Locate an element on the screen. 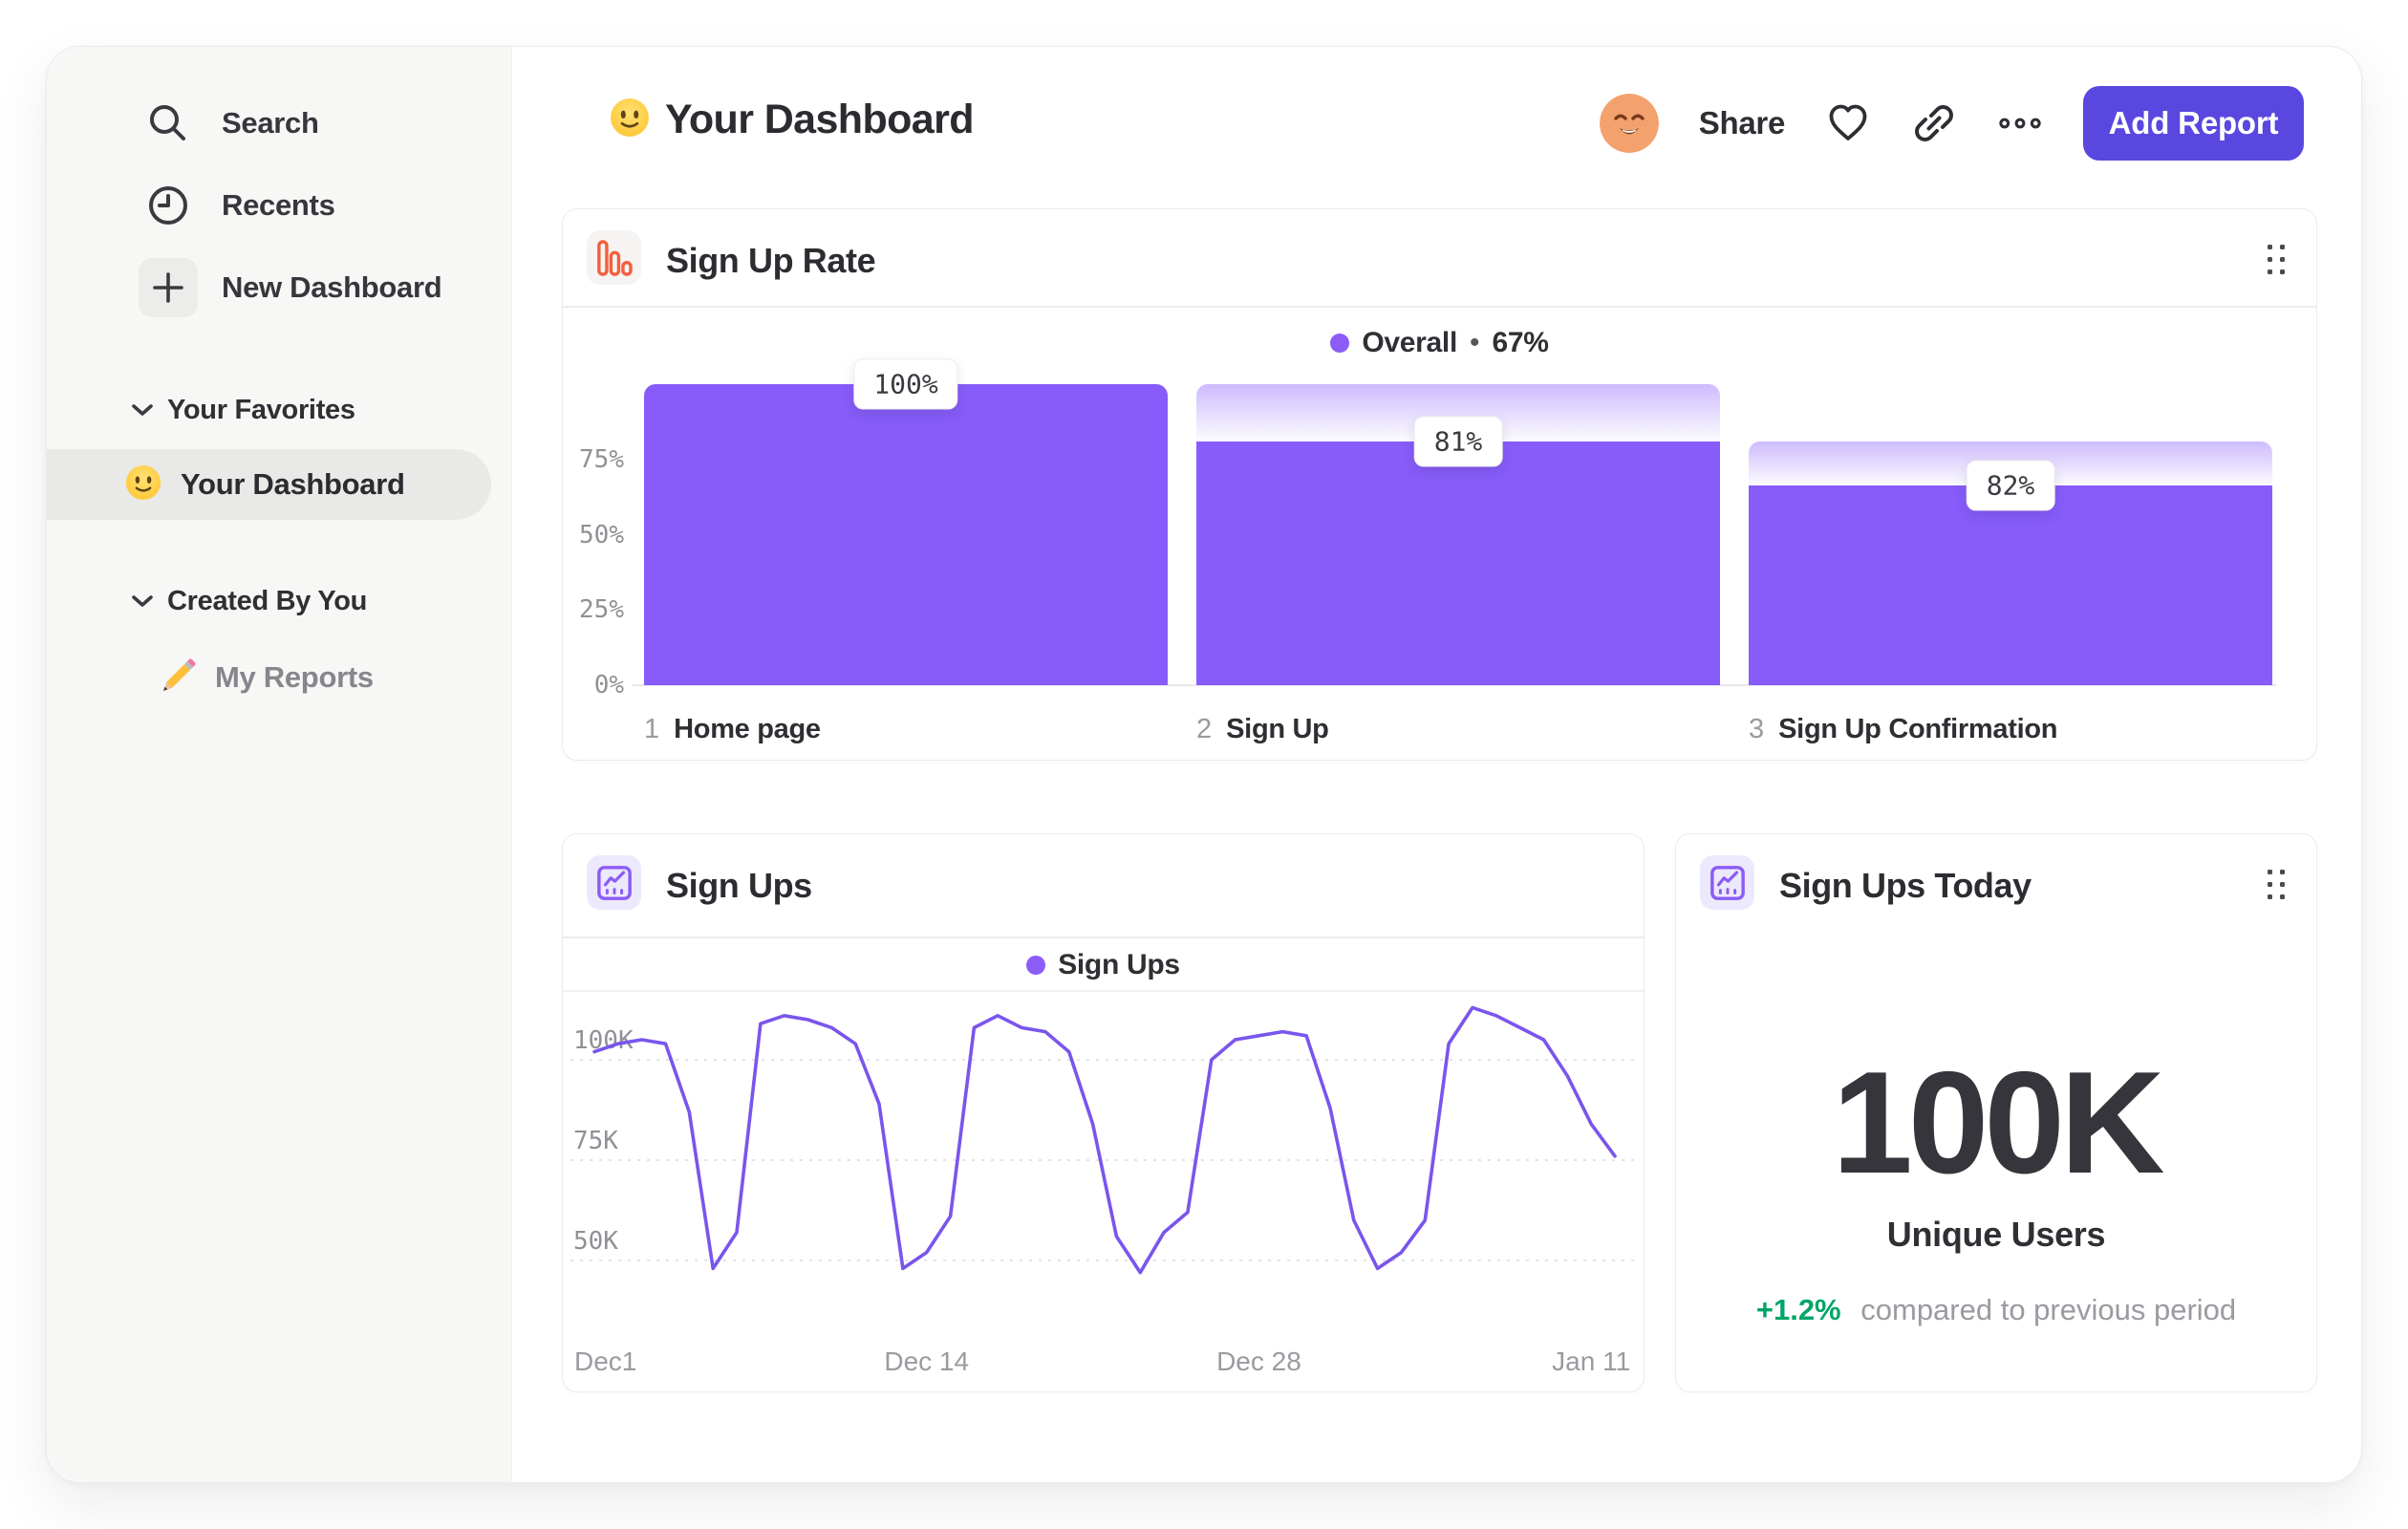 This screenshot has height=1529, width=2408. copy-link-icon is located at coordinates (1934, 123).